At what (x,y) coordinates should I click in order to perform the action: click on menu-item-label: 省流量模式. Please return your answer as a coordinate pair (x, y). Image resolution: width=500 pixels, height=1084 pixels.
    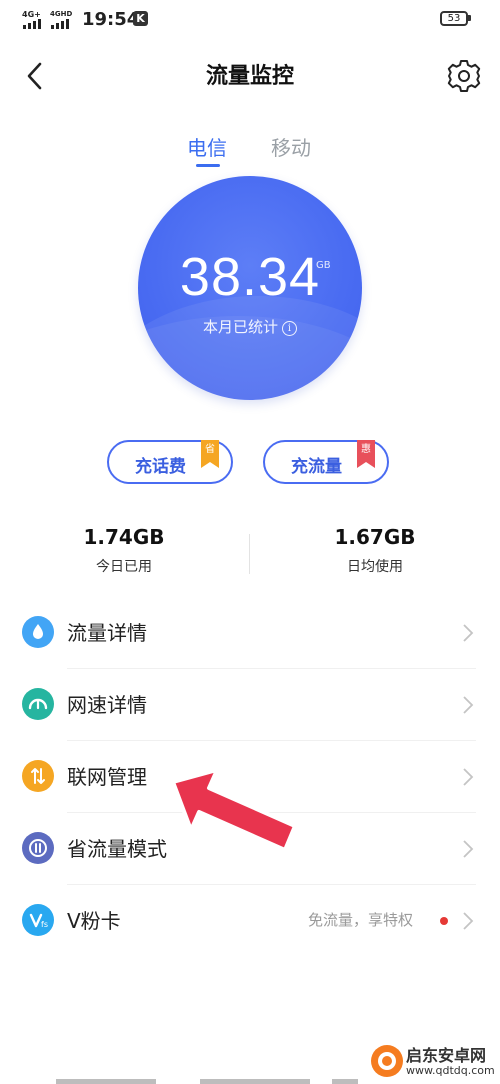
    Looking at the image, I should click on (117, 849).